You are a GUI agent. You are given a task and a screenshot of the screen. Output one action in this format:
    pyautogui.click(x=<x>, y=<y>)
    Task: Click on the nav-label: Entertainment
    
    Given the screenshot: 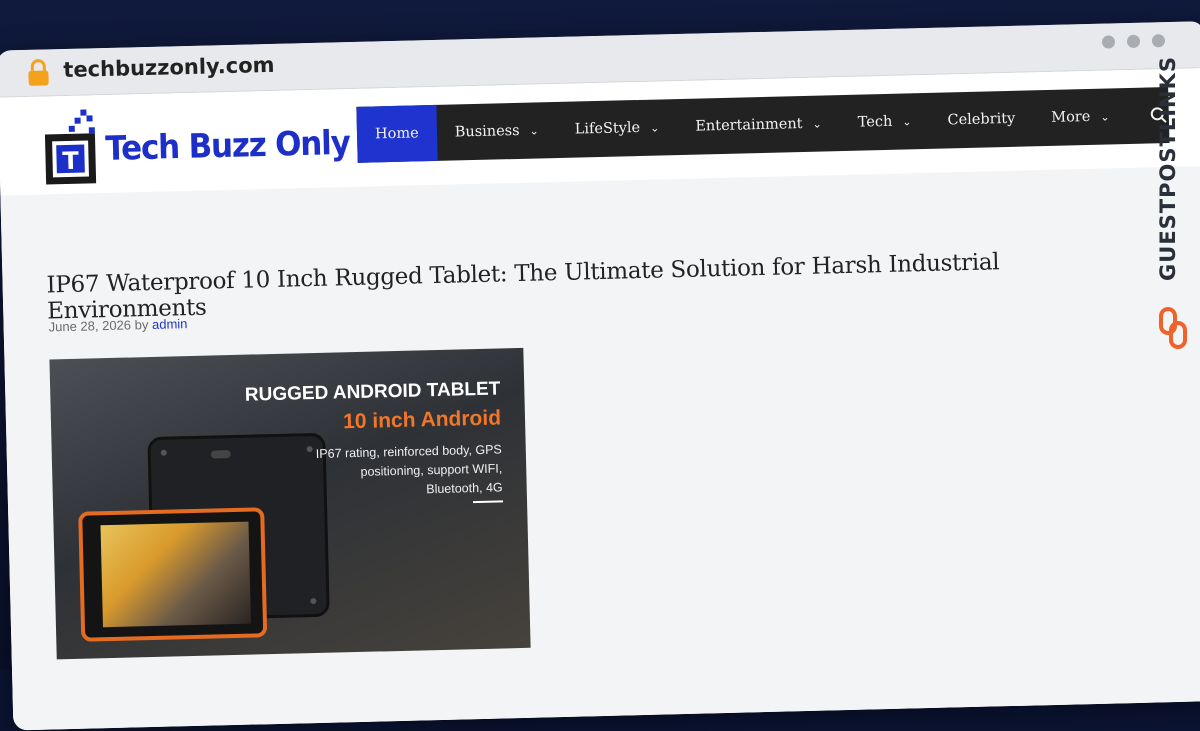 What is the action you would take?
    pyautogui.click(x=749, y=125)
    